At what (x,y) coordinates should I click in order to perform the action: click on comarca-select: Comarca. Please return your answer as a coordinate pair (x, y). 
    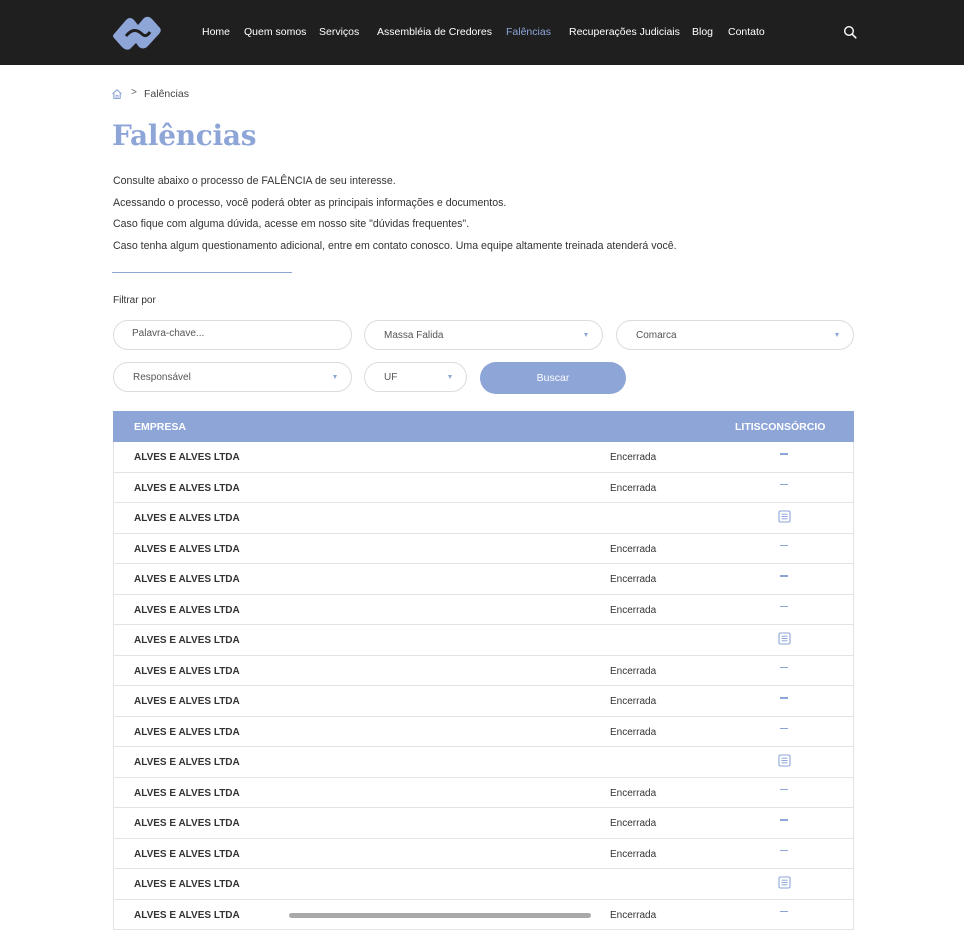
    Looking at the image, I should click on (735, 335).